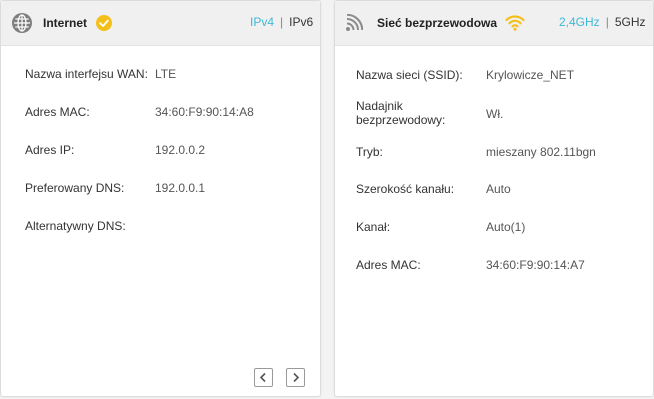 This screenshot has height=399, width=654. I want to click on internet-card-header: Internet IPv4 | IPv6, so click(160, 23).